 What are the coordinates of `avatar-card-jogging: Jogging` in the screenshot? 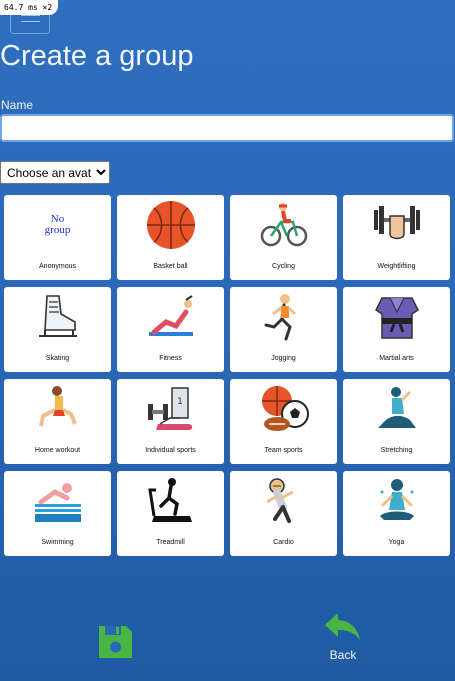 It's located at (283, 329).